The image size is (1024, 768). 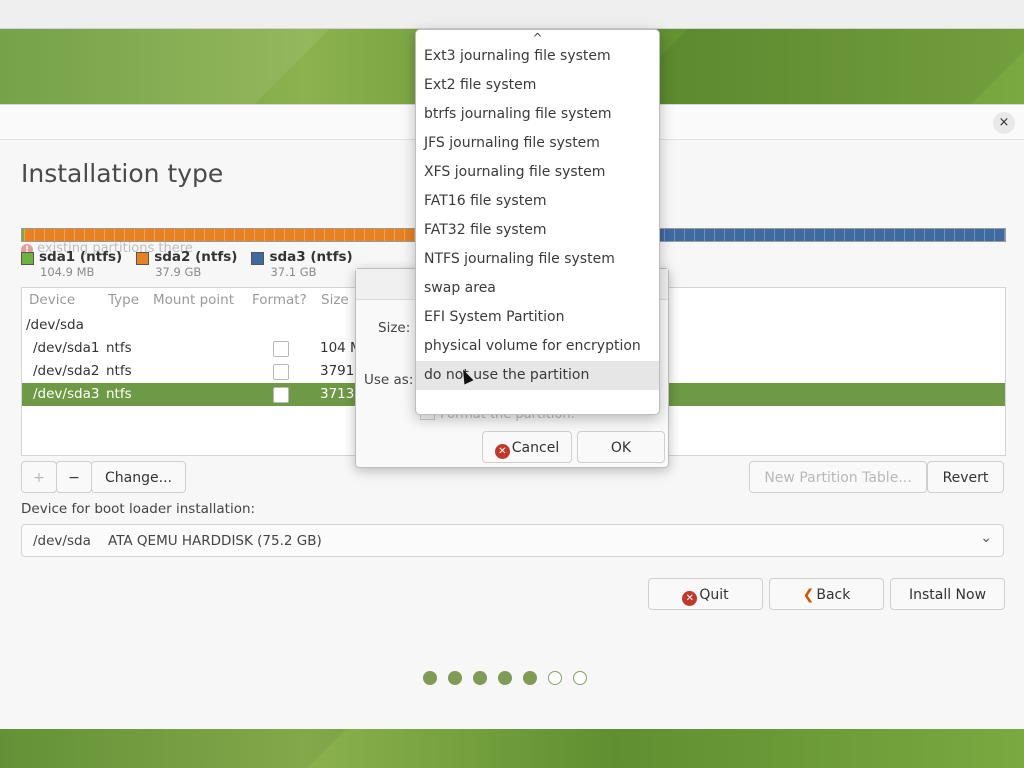 I want to click on menu-item-jfs: JFS journaling file system, so click(x=537, y=143).